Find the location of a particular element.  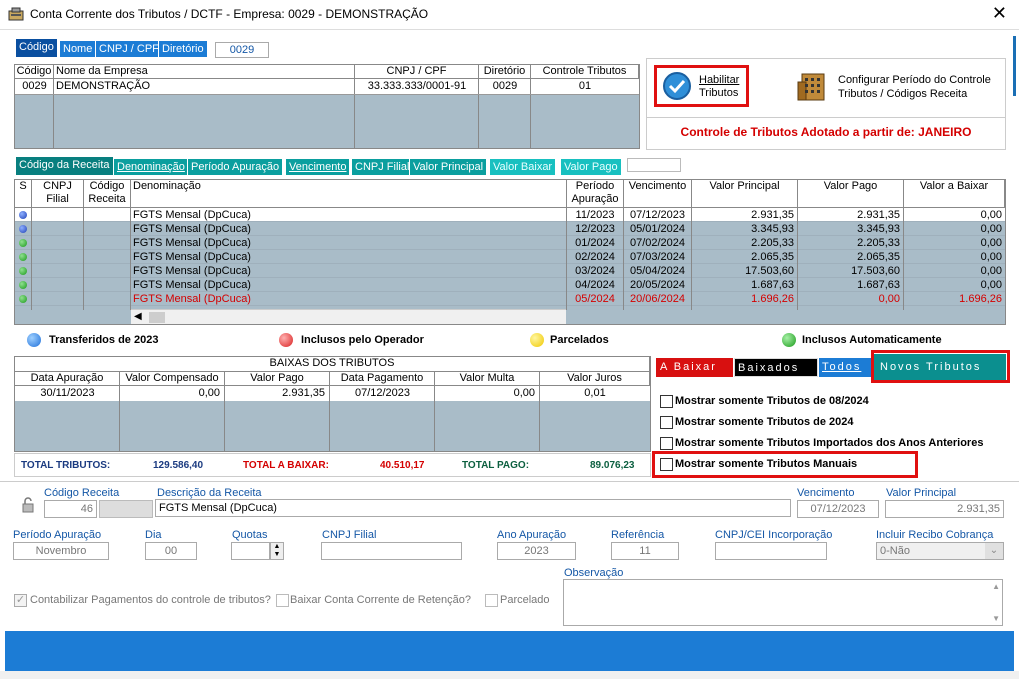

valor-principal-input: 2.931,35 is located at coordinates (944, 509).